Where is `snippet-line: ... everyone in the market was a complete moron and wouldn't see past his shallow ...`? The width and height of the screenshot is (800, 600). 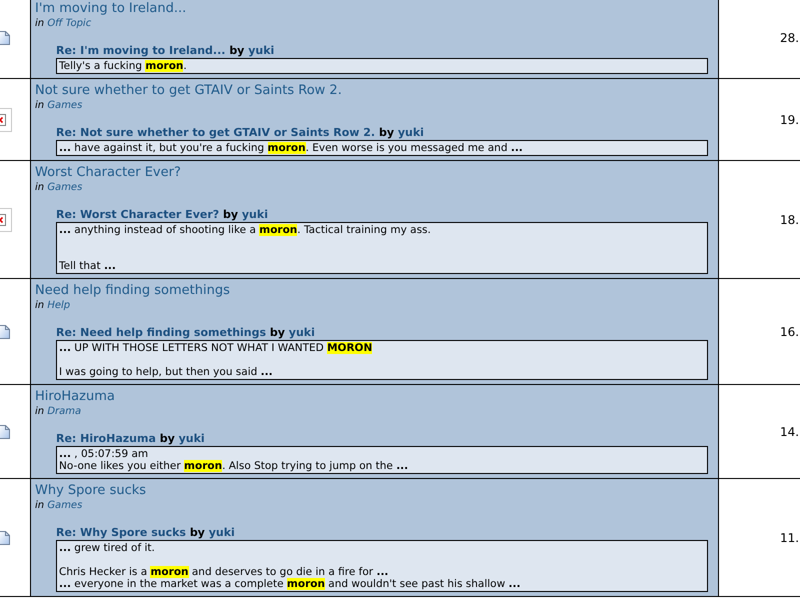
snippet-line: ... everyone in the market was a complete moron and wouldn't see past his shallow ... is located at coordinates (290, 584).